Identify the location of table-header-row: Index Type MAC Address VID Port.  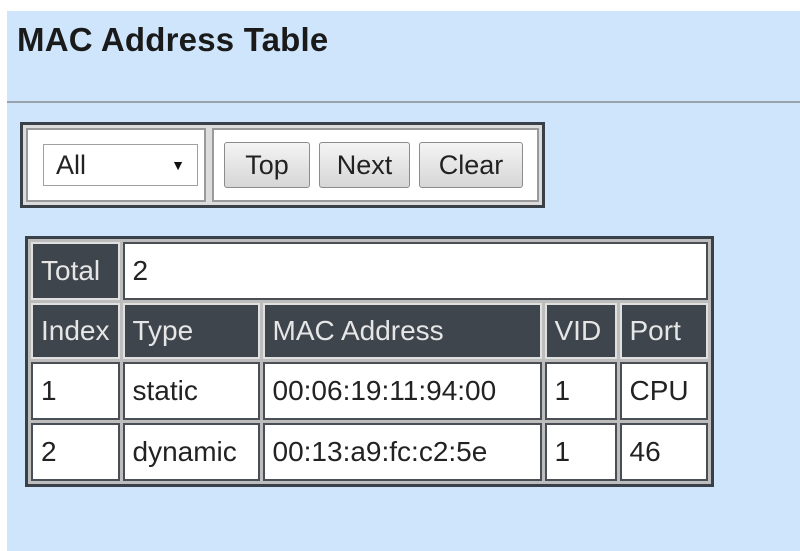
(369, 331).